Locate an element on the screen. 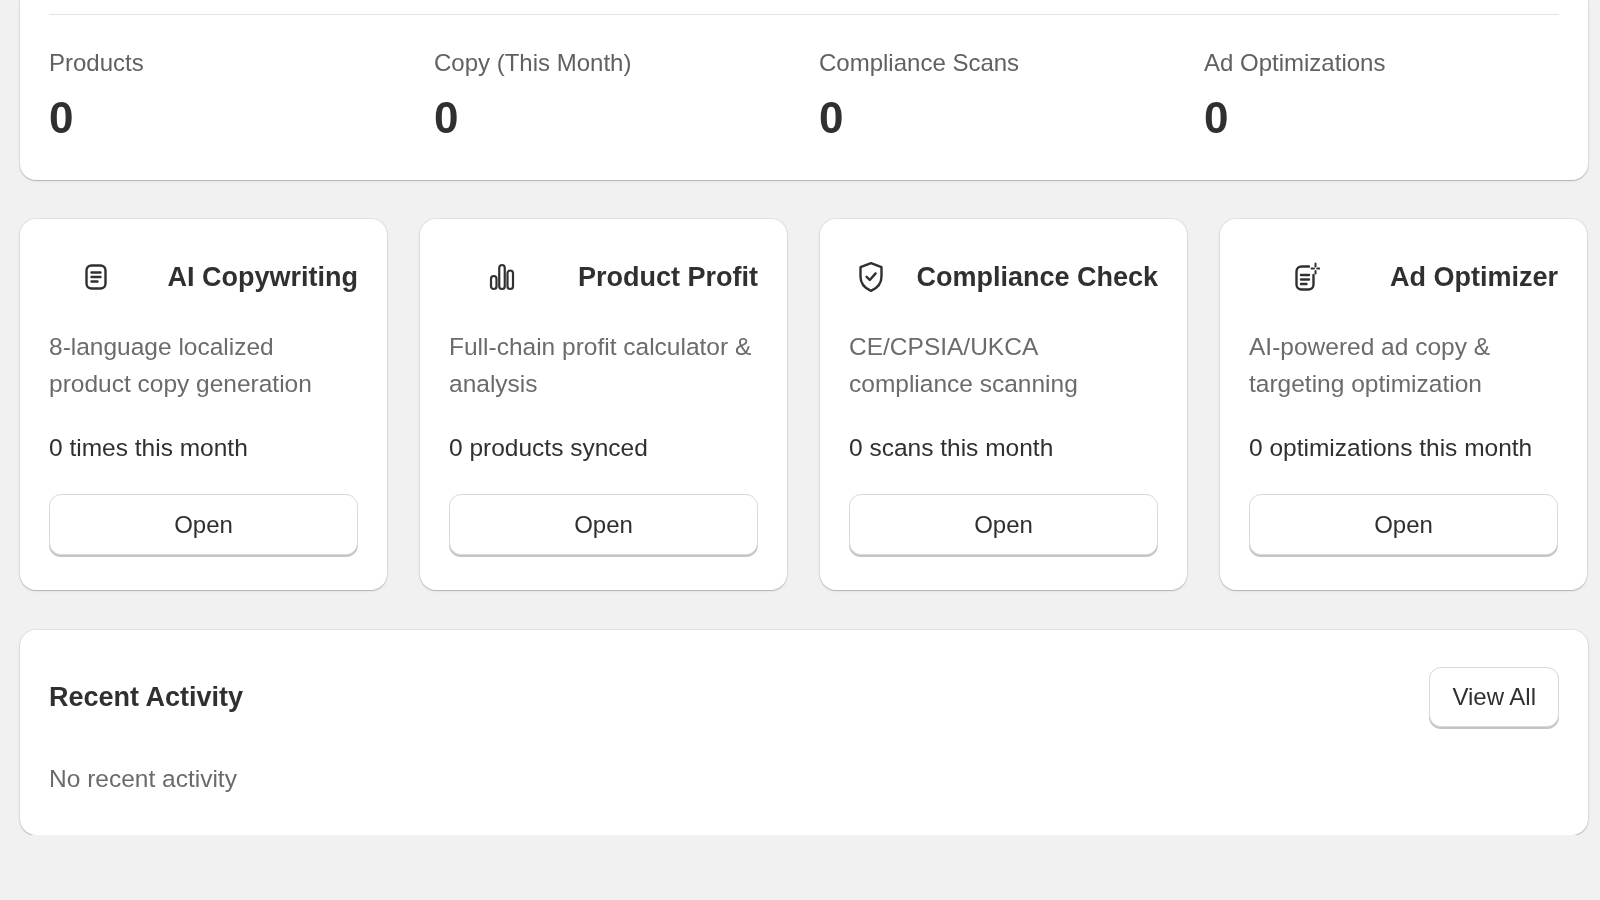 The image size is (1600, 900). usage-text: 0 products synced is located at coordinates (549, 448).